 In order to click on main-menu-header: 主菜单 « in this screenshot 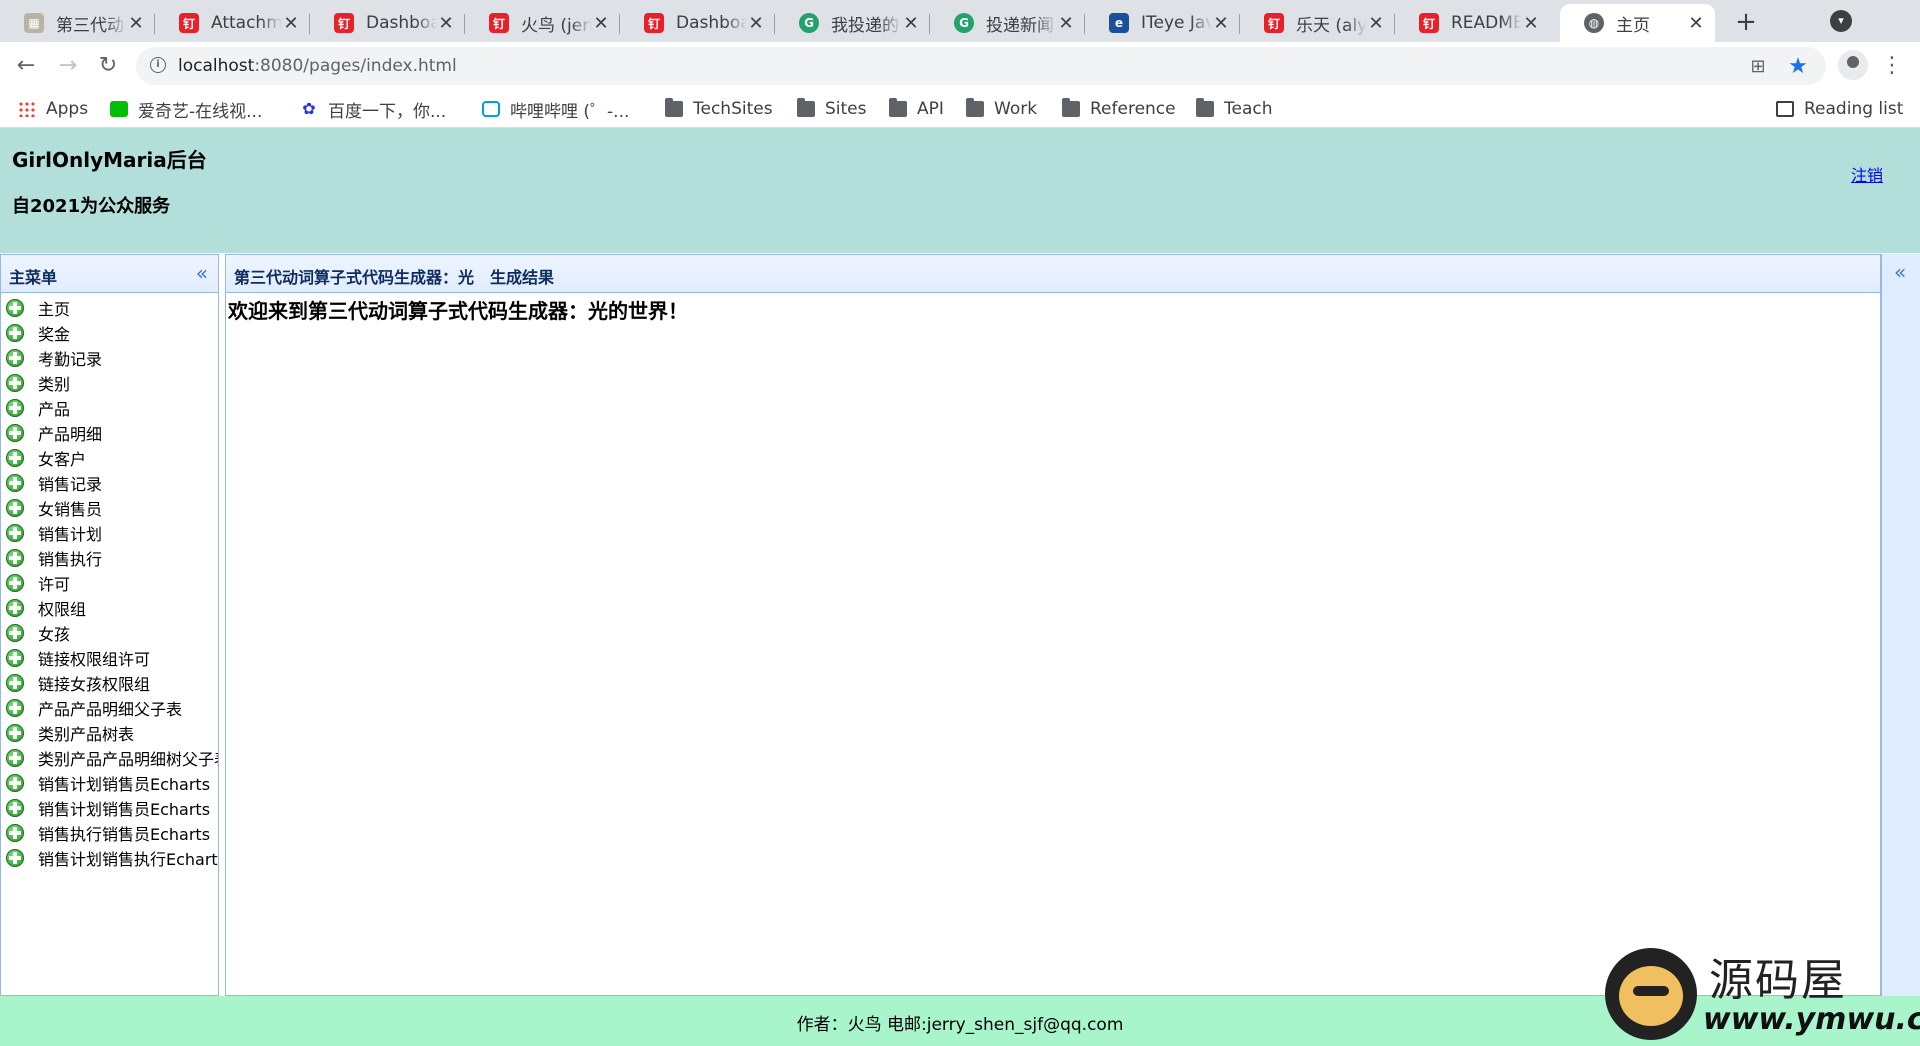, I will do `click(109, 274)`.